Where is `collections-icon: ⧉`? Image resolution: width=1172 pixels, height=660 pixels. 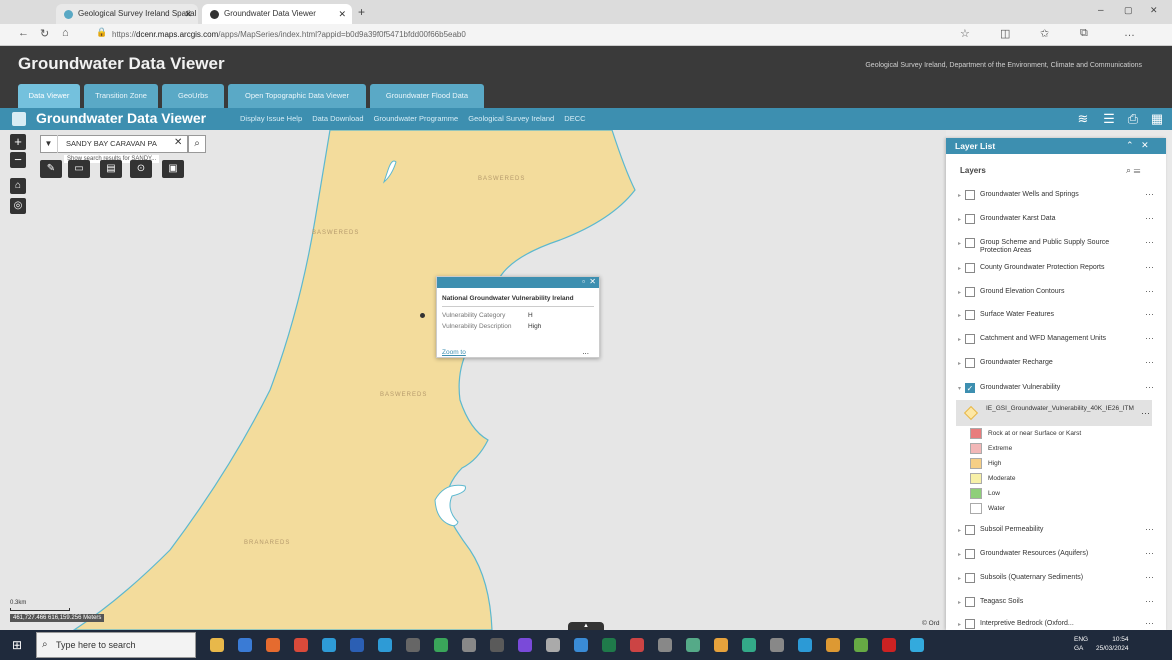
collections-icon: ⧉ is located at coordinates (1084, 33).